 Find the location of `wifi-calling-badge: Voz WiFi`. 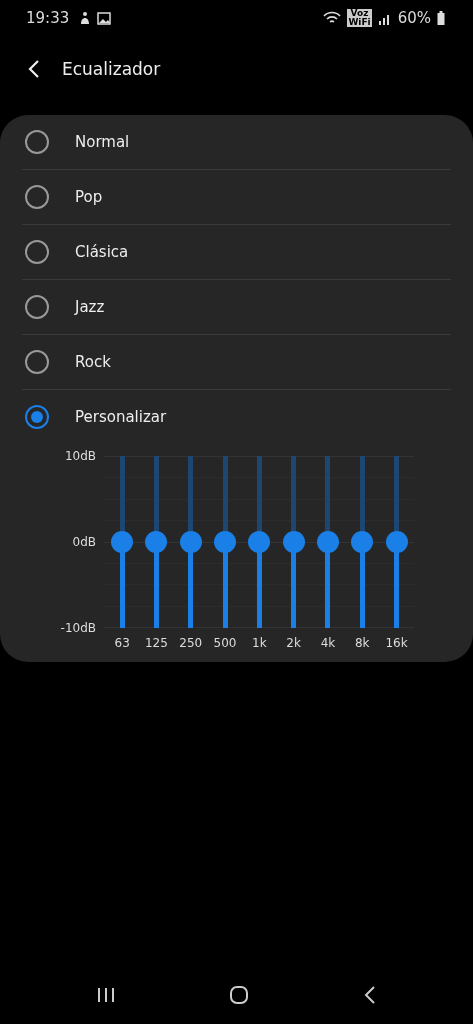

wifi-calling-badge: Voz WiFi is located at coordinates (359, 18).